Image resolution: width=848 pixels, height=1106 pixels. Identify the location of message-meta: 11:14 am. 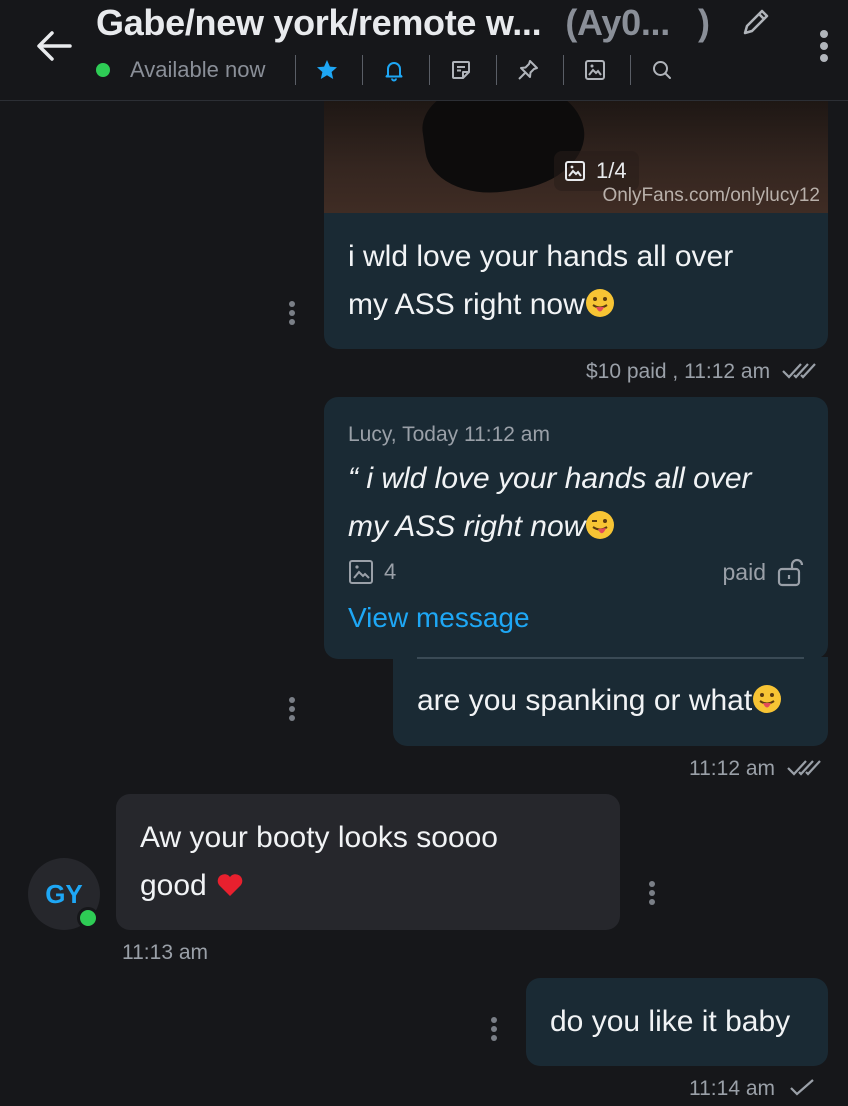
(754, 1089).